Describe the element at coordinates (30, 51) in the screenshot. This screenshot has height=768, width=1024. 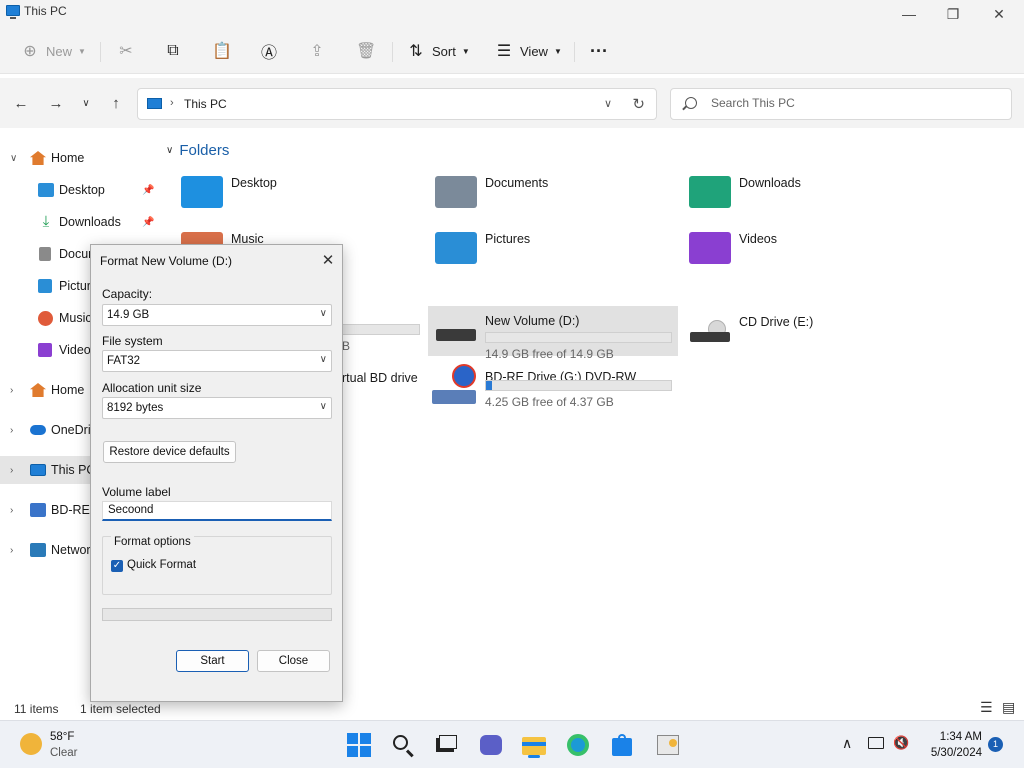
I see `plus-icon: ⊕` at that location.